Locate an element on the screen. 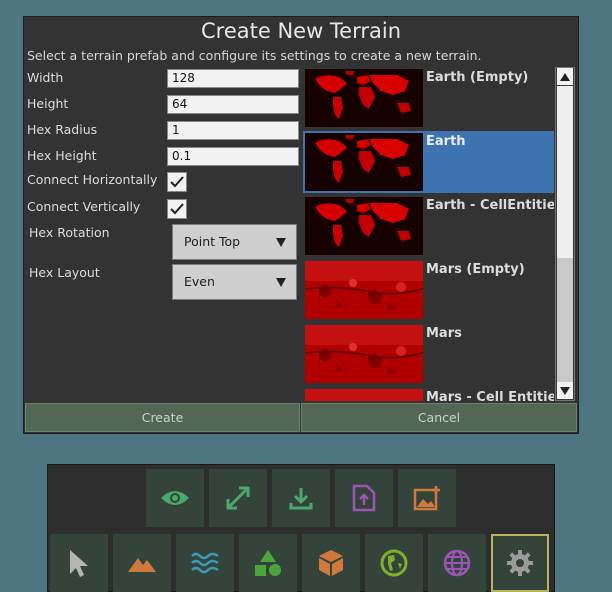  globe-tool-button is located at coordinates (457, 563).